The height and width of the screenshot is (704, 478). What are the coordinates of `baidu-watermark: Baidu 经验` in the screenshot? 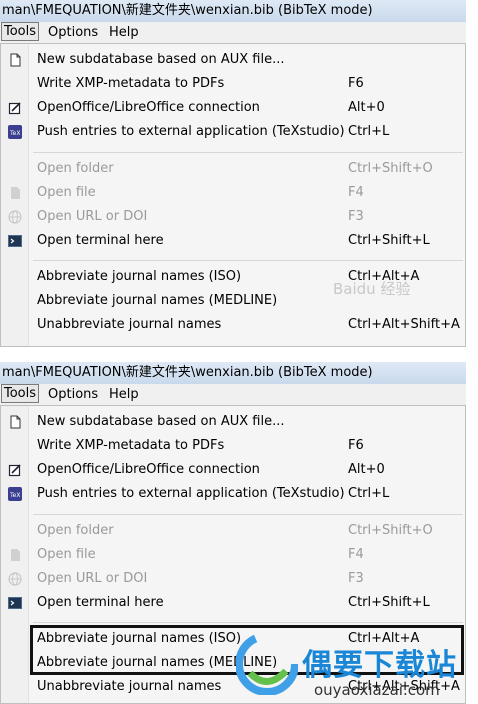 It's located at (372, 289).